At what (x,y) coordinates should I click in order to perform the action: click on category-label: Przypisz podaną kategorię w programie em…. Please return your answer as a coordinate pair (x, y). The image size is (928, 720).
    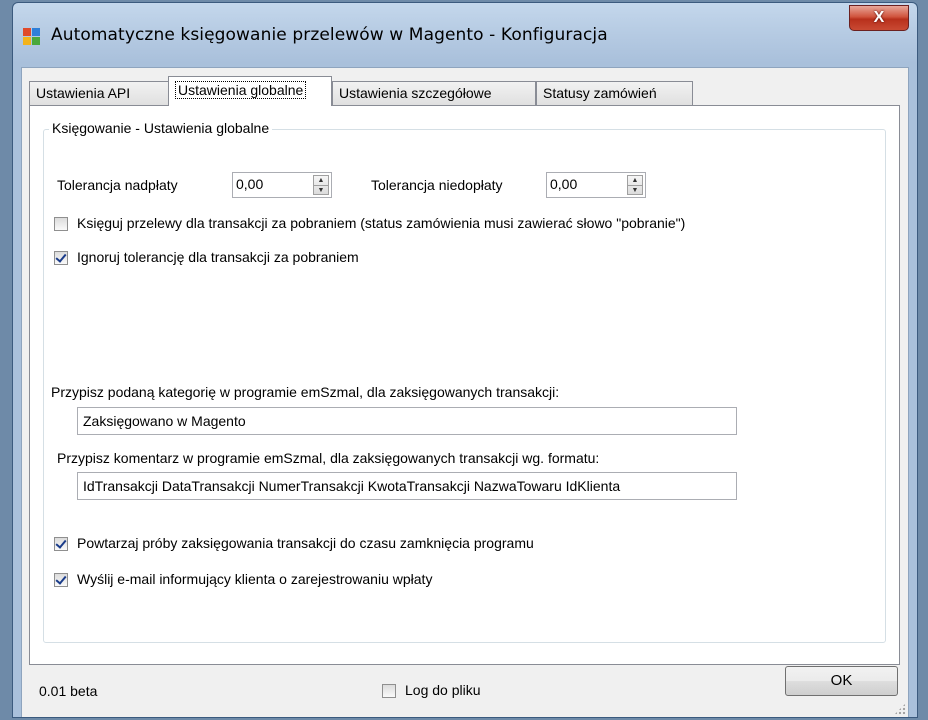
    Looking at the image, I should click on (305, 392).